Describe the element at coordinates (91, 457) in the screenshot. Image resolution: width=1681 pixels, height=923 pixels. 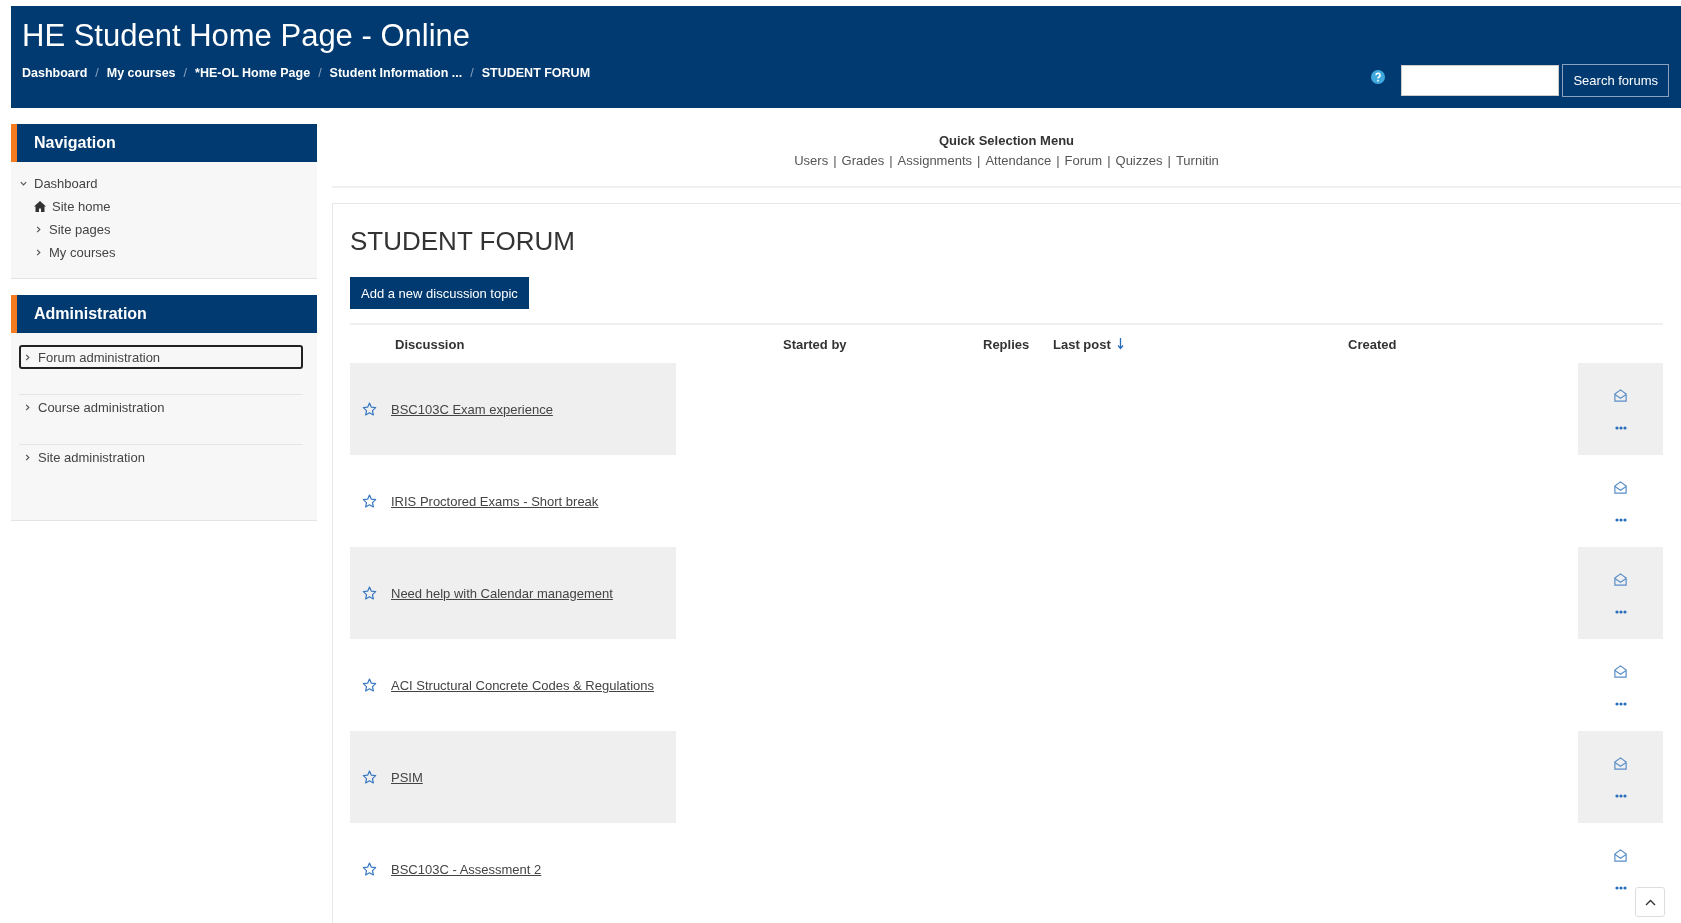
I see `nav-label: Site administration` at that location.